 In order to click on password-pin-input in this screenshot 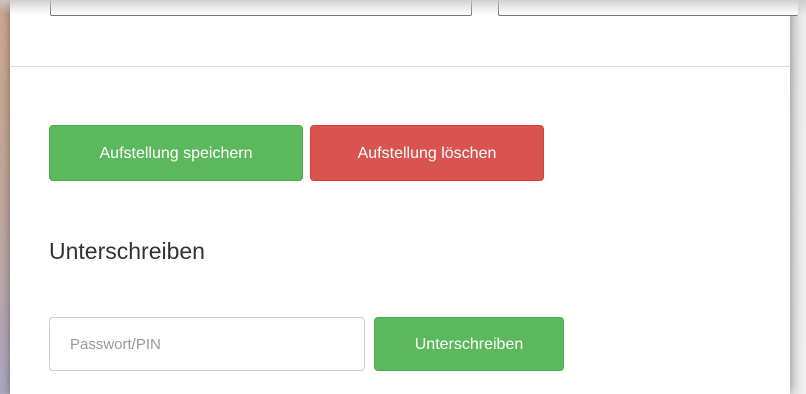, I will do `click(207, 344)`.